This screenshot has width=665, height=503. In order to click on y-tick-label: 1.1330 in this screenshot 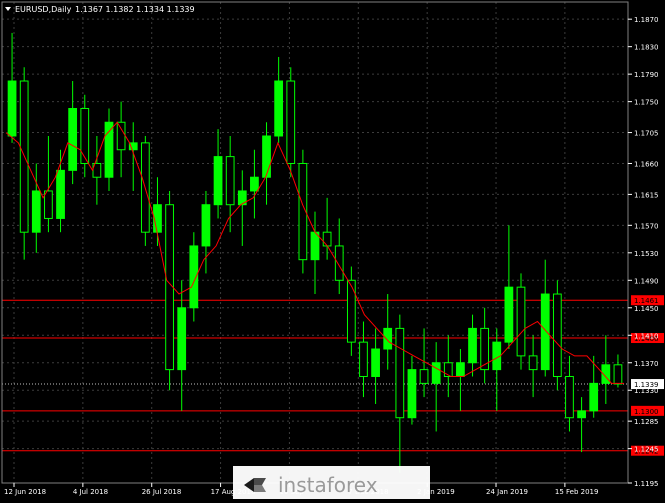, I will do `click(646, 391)`.